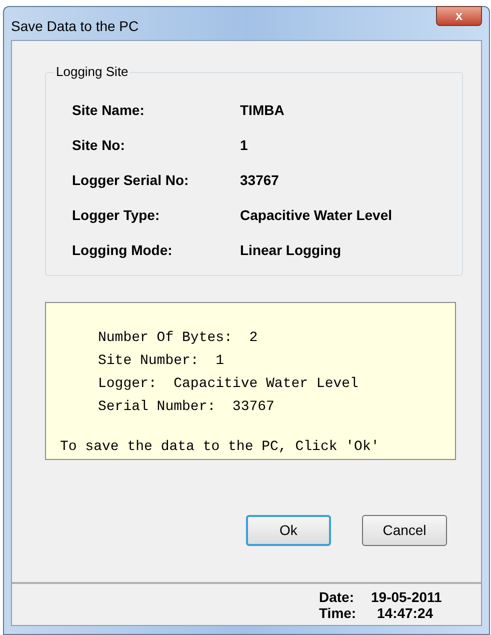  Describe the element at coordinates (406, 596) in the screenshot. I see `status-value: 19-05-2011` at that location.